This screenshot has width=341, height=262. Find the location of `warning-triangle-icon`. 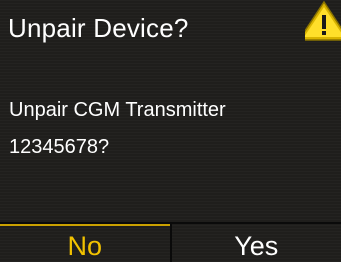

warning-triangle-icon is located at coordinates (323, 20).